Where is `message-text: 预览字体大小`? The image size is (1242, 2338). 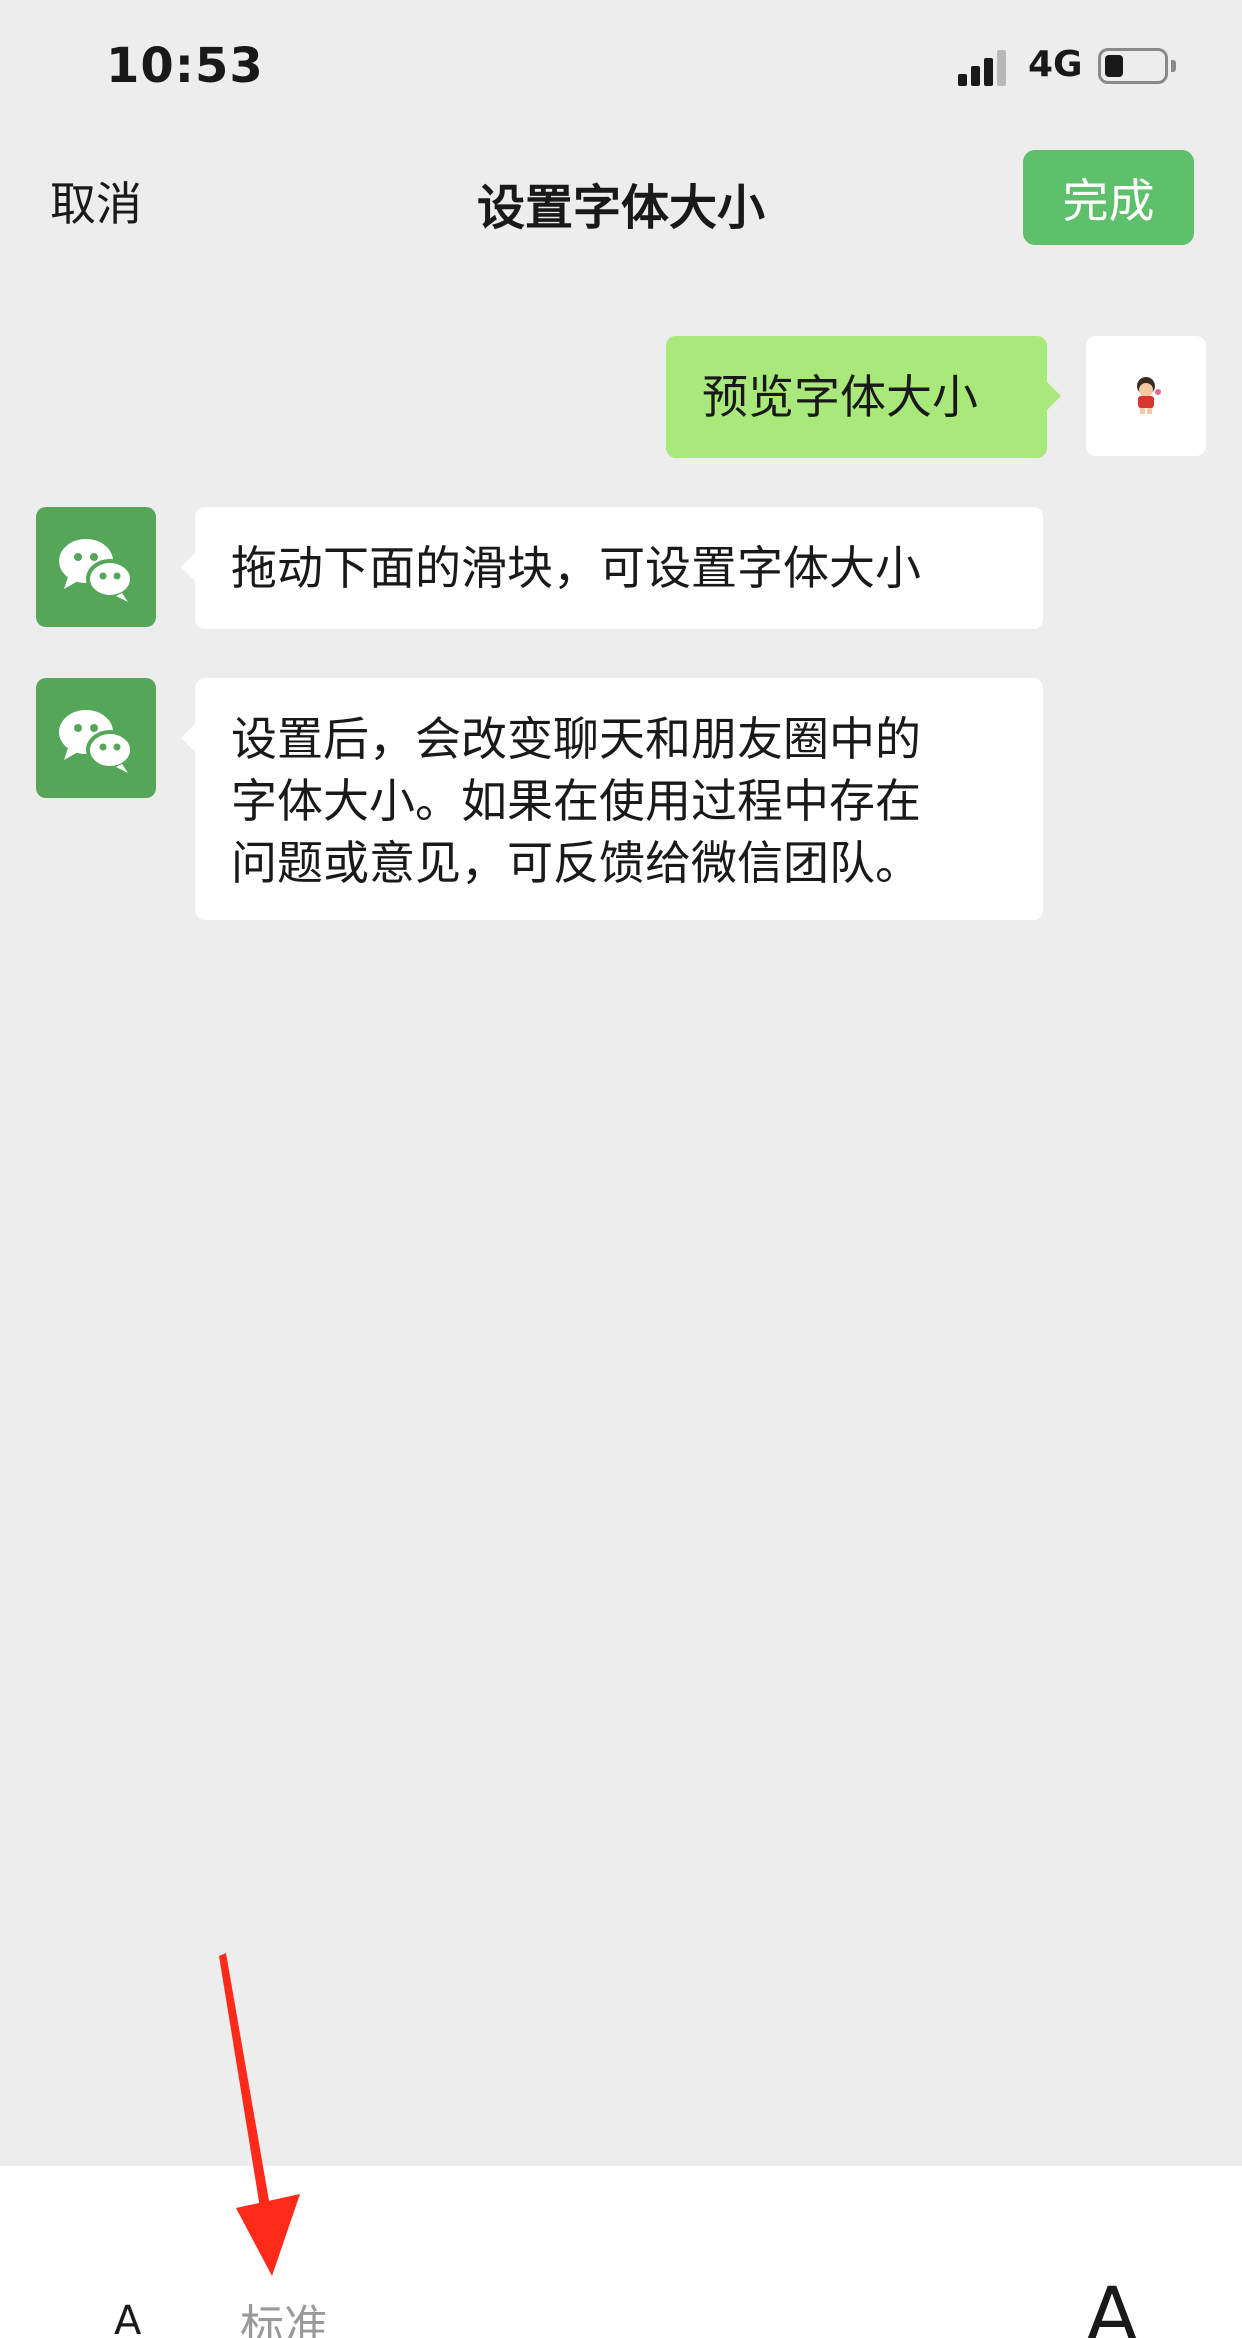
message-text: 预览字体大小 is located at coordinates (840, 397).